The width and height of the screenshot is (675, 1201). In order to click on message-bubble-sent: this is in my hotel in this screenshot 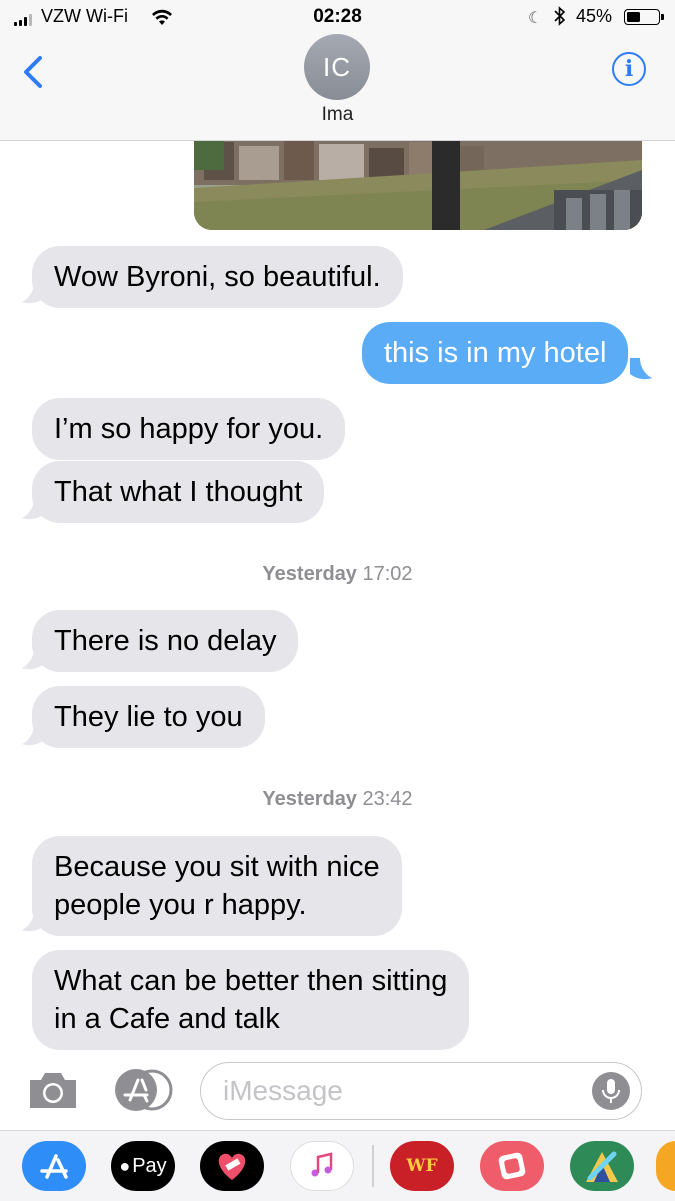, I will do `click(495, 353)`.